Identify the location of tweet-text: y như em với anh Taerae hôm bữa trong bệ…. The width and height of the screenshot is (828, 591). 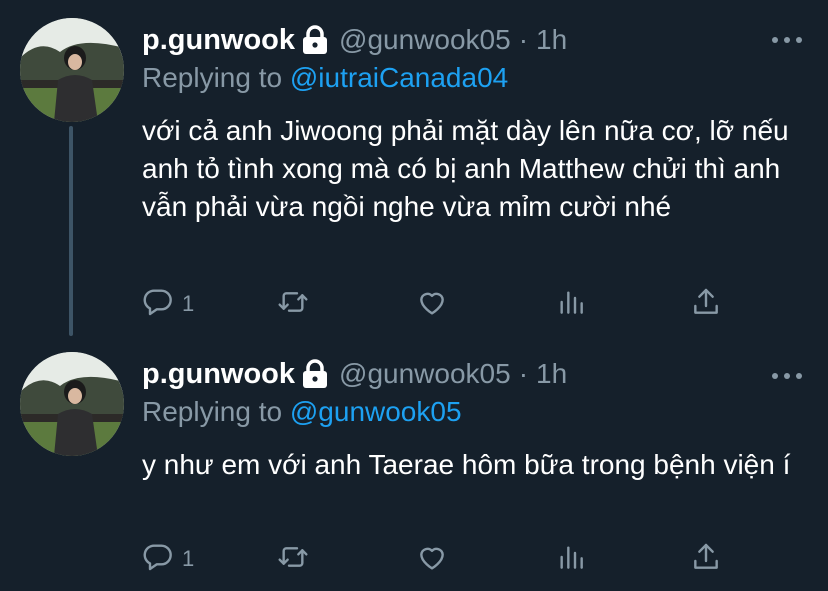
(466, 464).